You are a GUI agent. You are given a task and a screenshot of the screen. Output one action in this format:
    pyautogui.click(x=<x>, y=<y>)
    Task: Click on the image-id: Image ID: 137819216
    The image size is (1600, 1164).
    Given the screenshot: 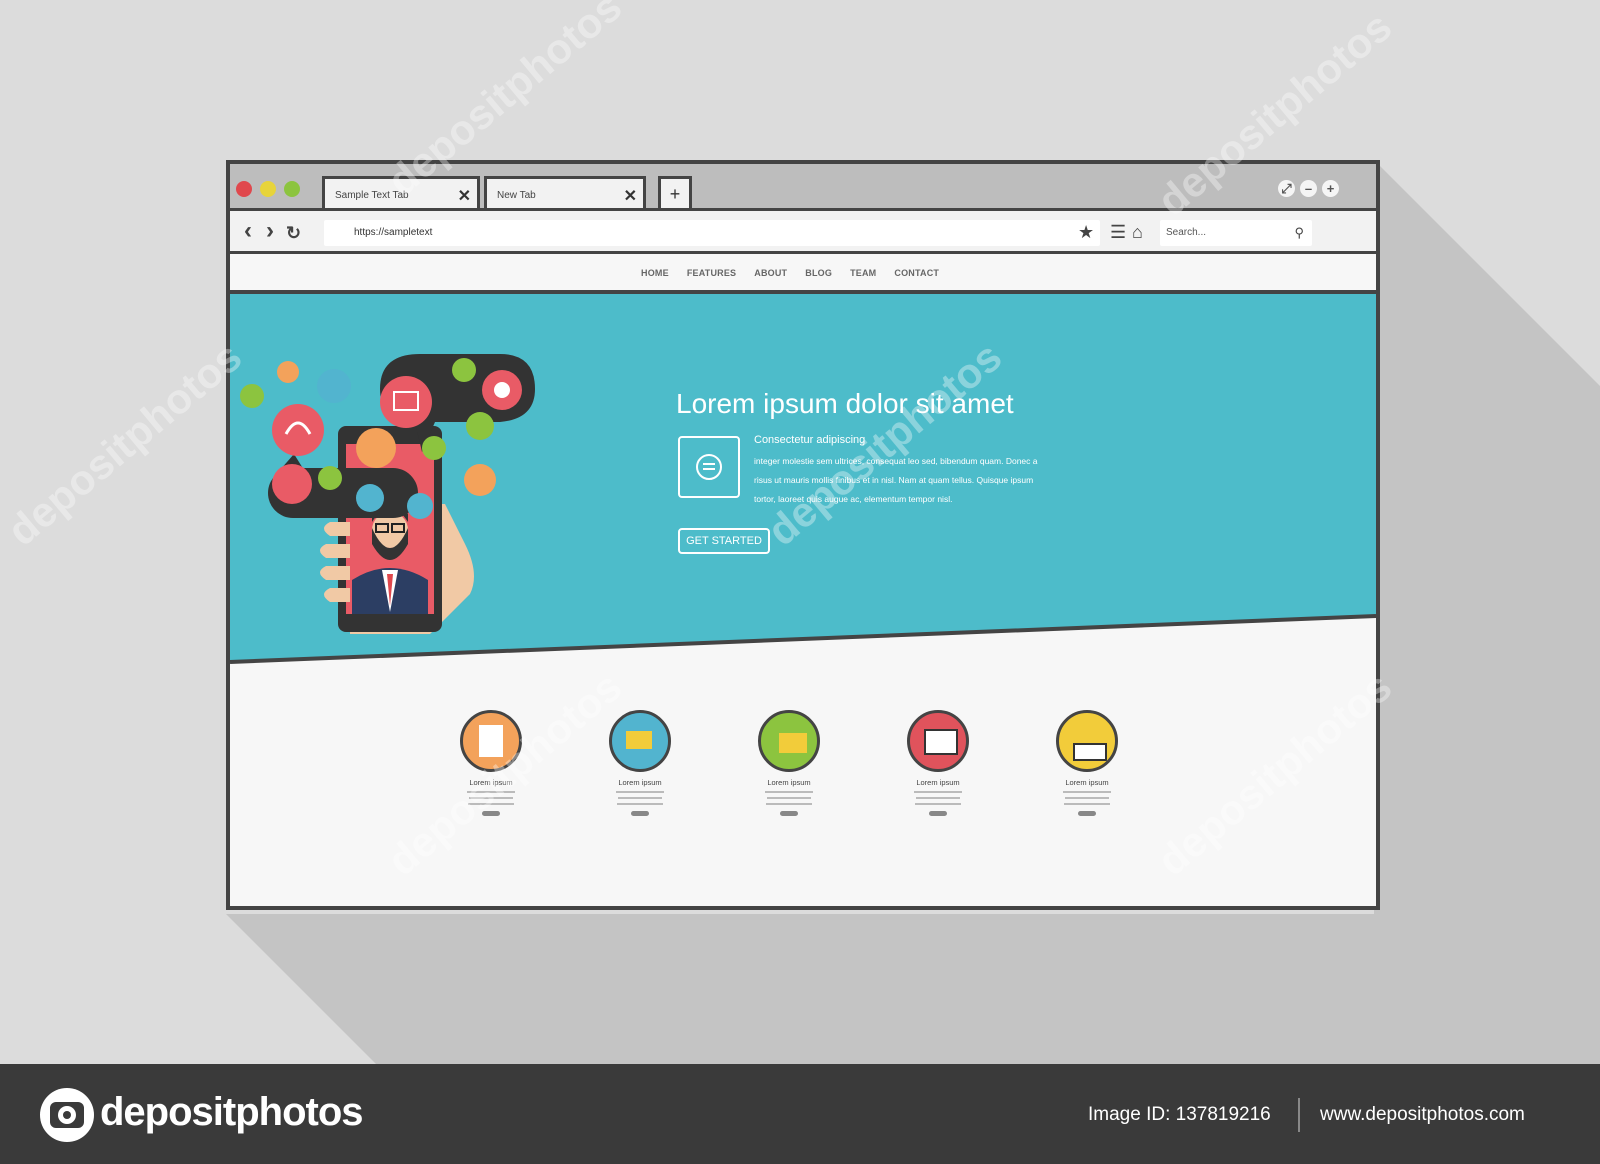 What is the action you would take?
    pyautogui.click(x=1179, y=1114)
    